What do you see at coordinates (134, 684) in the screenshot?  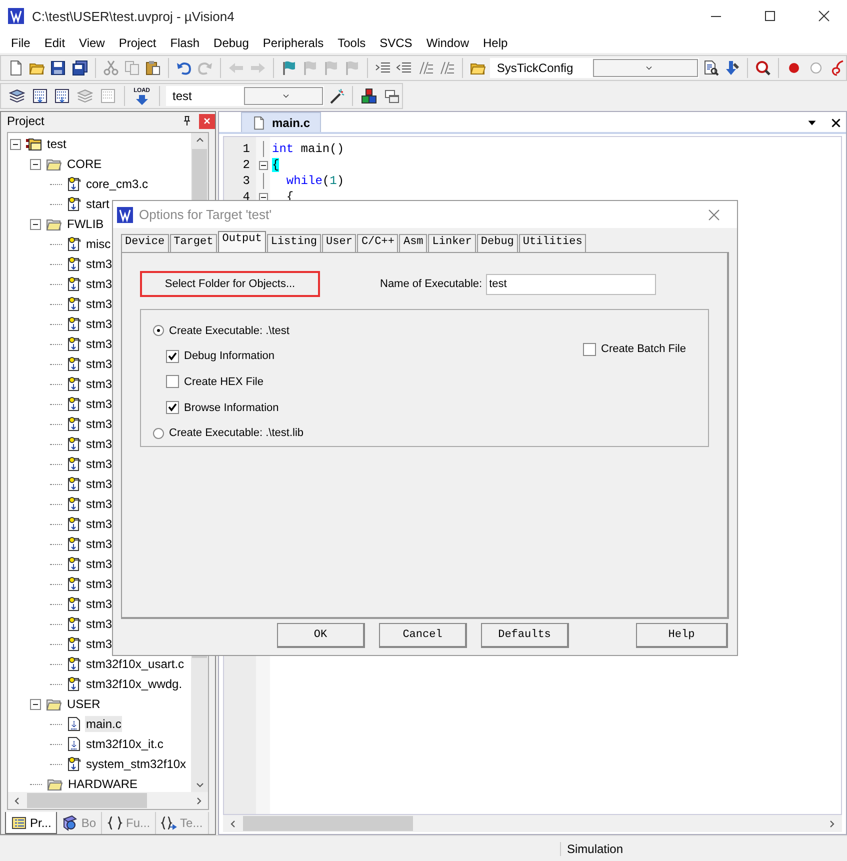 I see `tree-item: stm32f10x_wwdg.` at bounding box center [134, 684].